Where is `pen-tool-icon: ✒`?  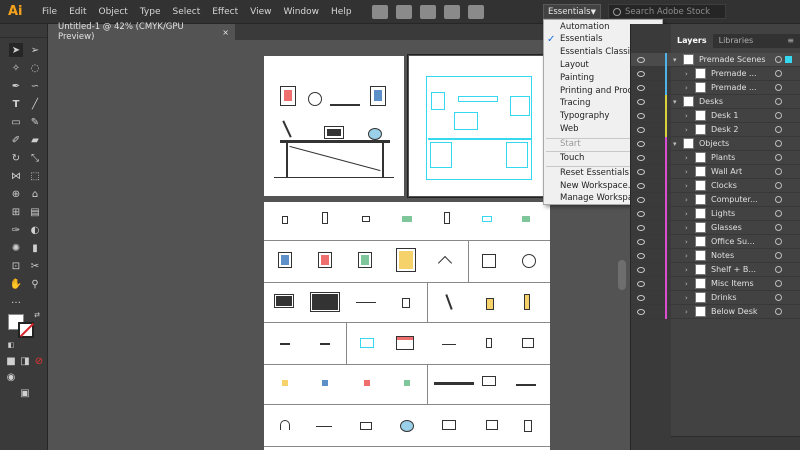 pen-tool-icon: ✒ is located at coordinates (16, 86).